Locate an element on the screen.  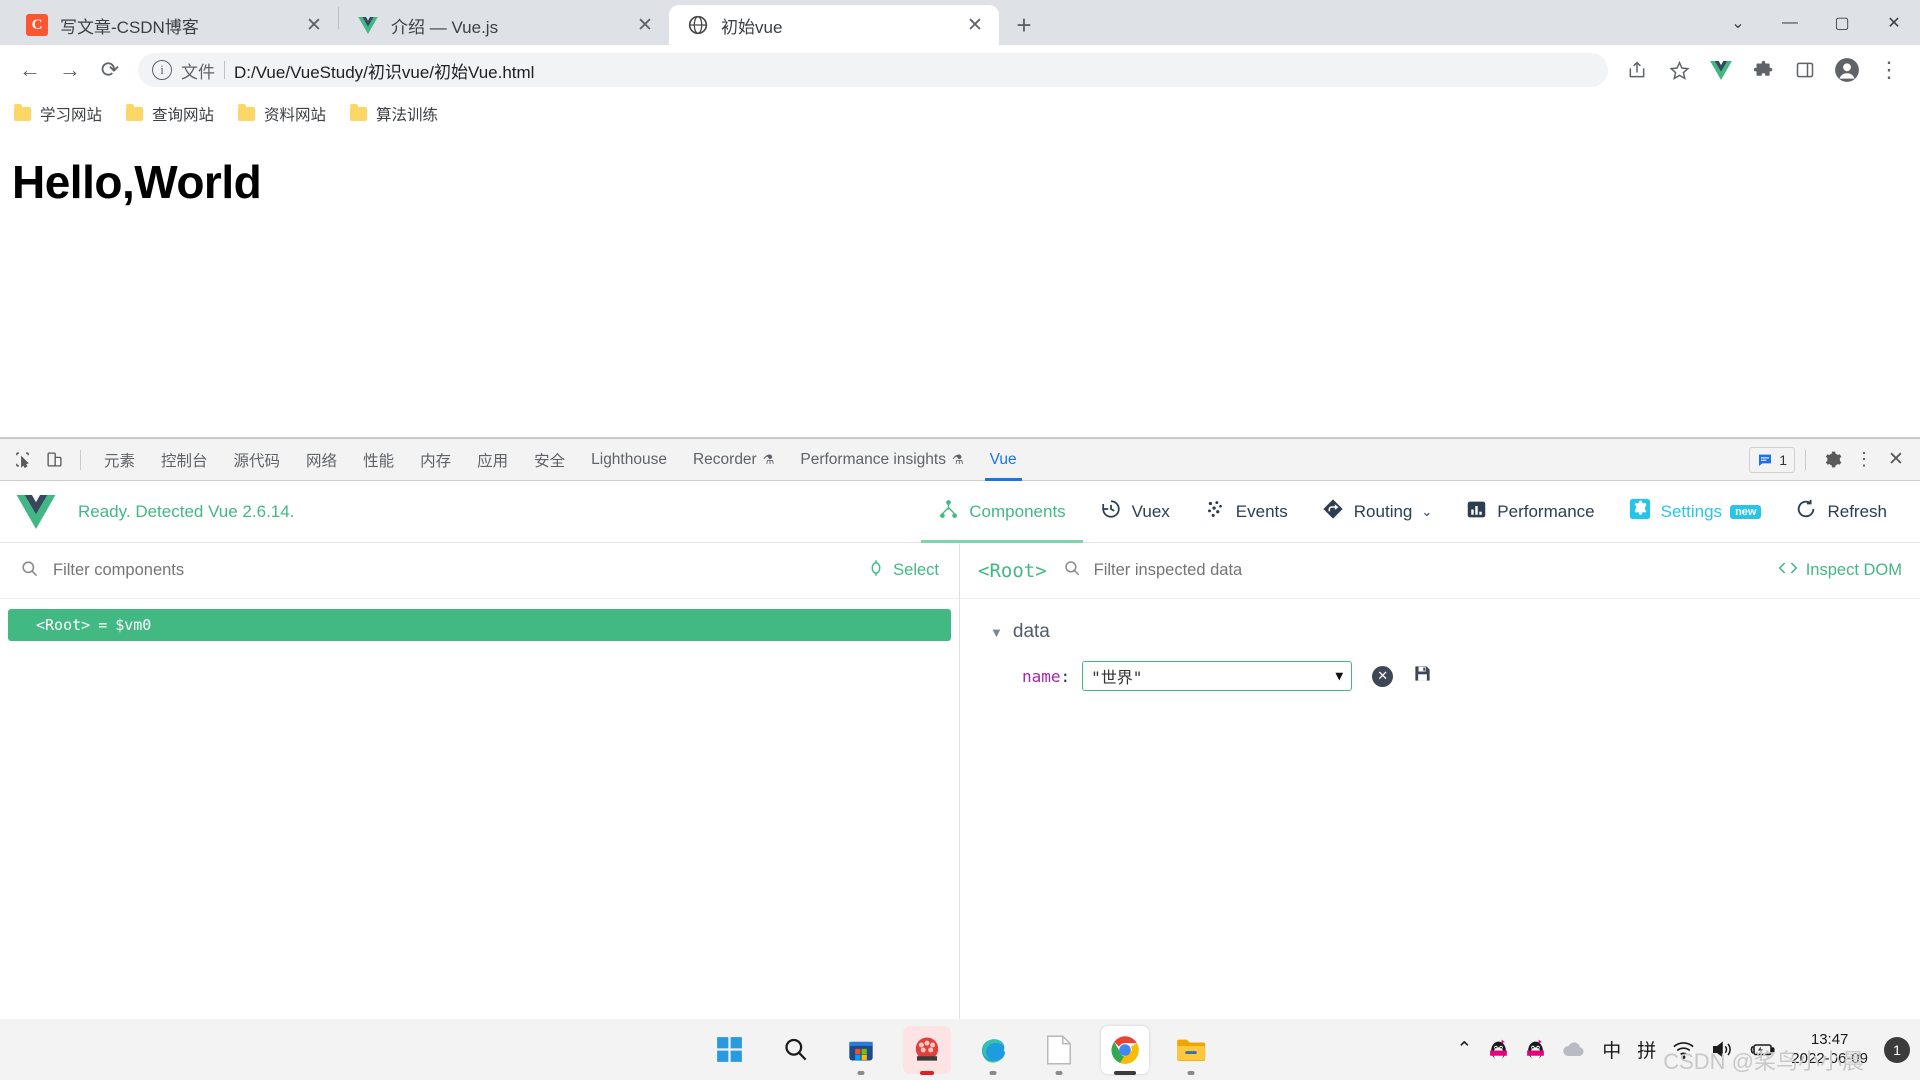
new-tab-button: + is located at coordinates (1024, 25).